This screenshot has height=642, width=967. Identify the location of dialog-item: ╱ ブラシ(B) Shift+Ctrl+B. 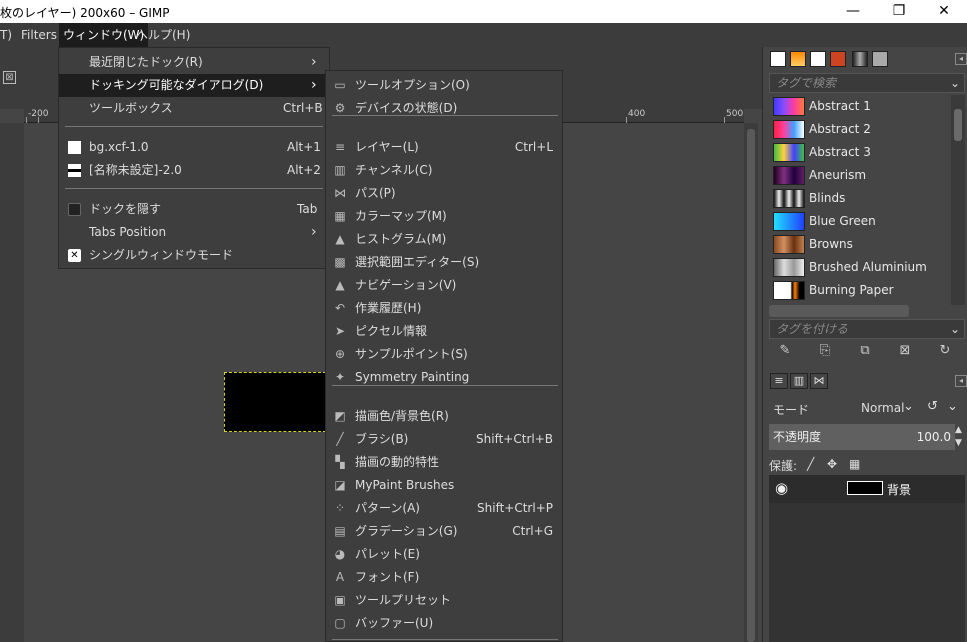
(444, 439).